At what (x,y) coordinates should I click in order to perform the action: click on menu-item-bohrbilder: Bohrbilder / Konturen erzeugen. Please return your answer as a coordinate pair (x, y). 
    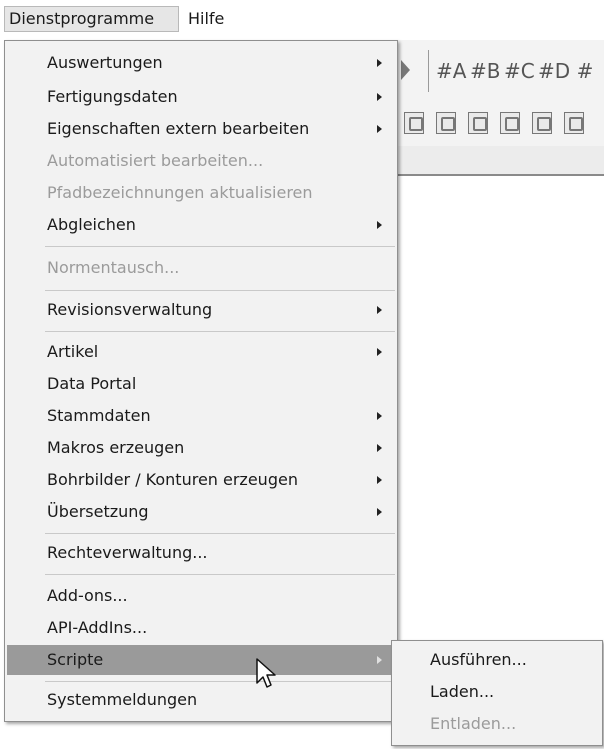
    Looking at the image, I should click on (201, 480).